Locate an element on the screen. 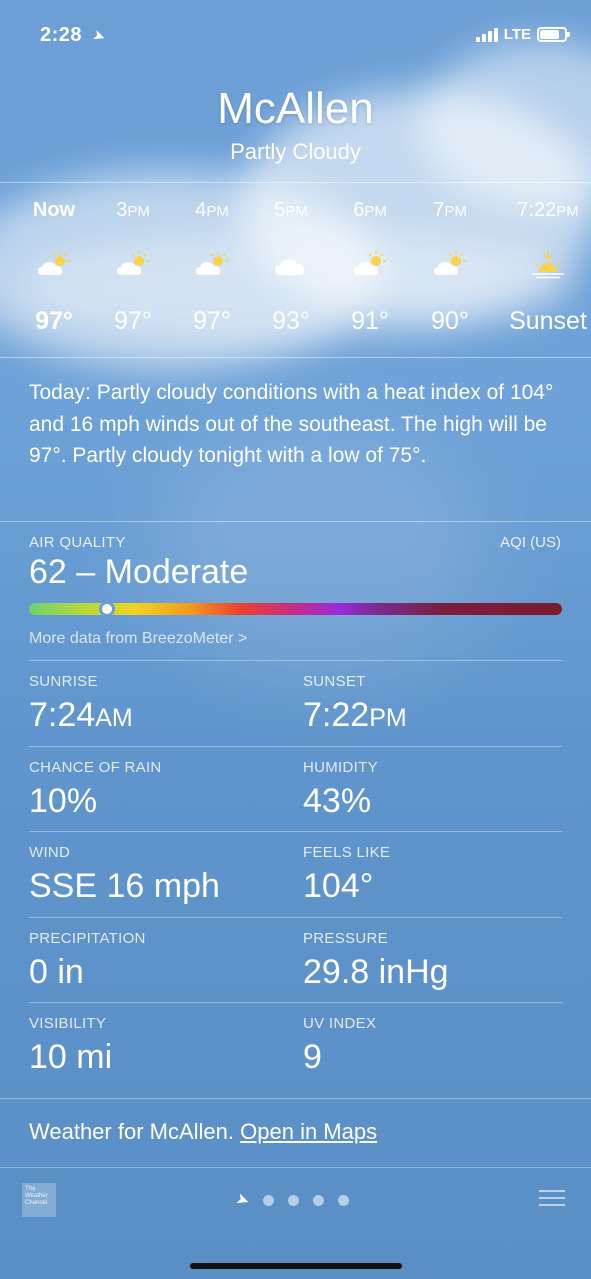 Image resolution: width=591 pixels, height=1279 pixels. current-location-icon: ➤ is located at coordinates (242, 1200).